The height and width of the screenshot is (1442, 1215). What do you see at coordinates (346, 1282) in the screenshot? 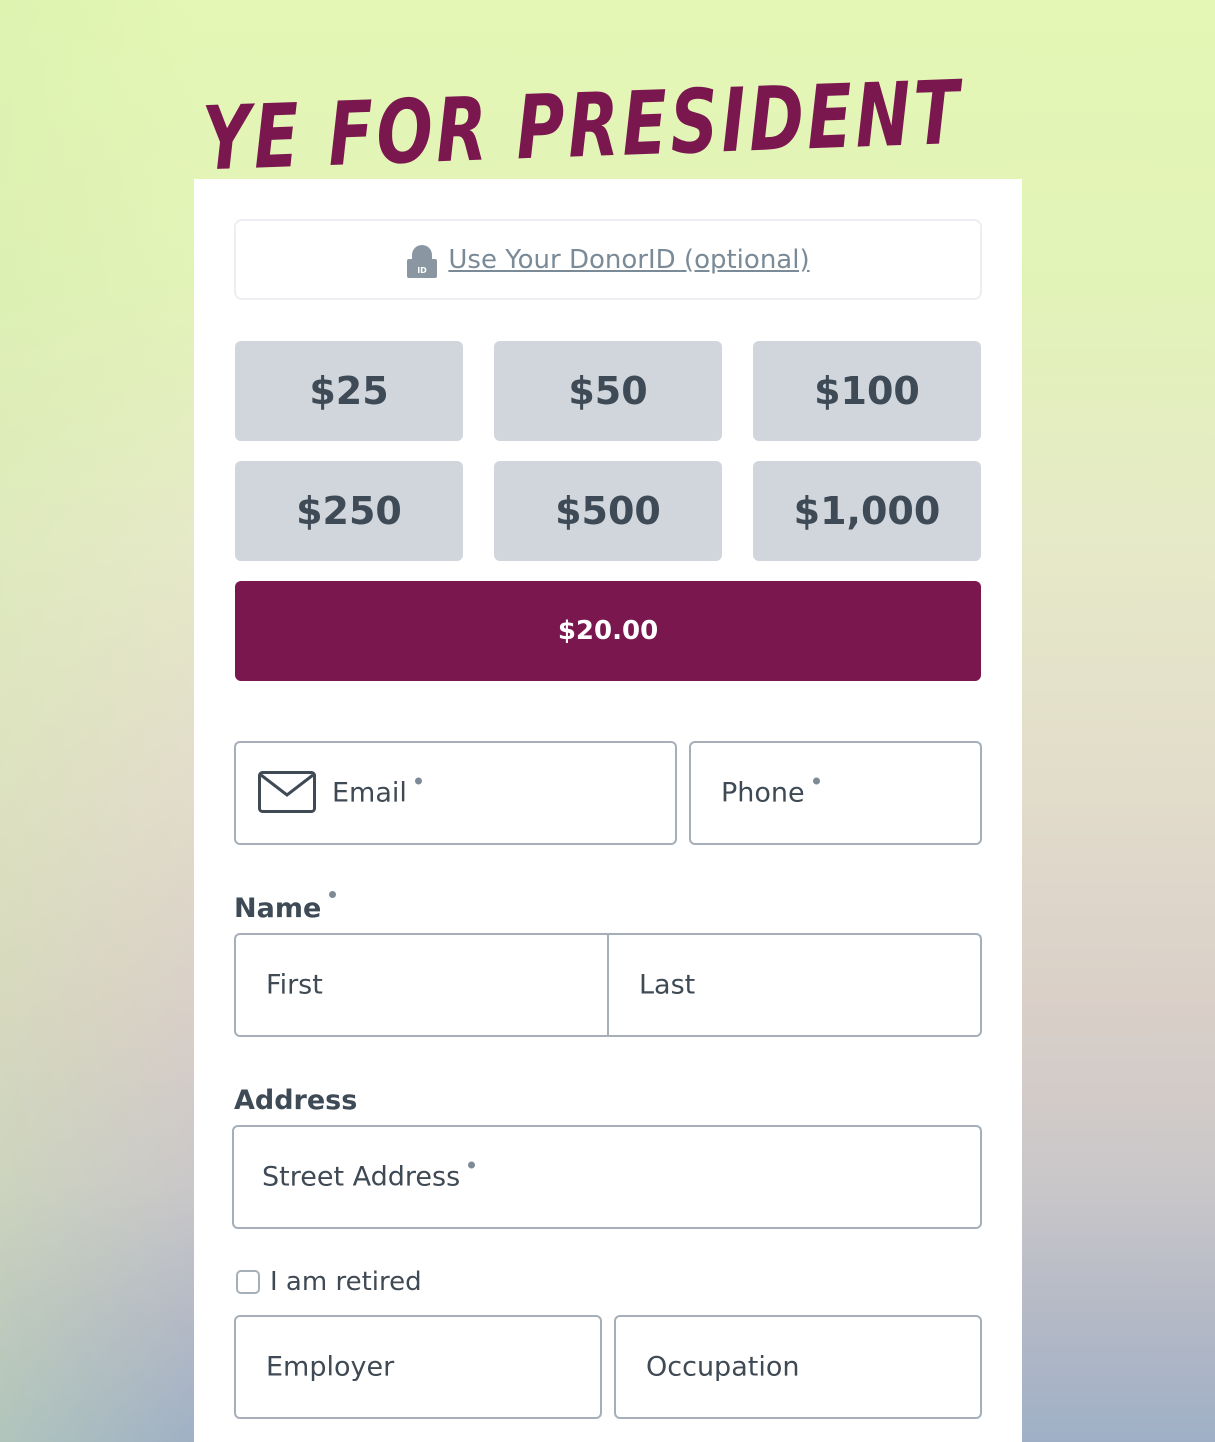
I see `retired-label: I am retired` at bounding box center [346, 1282].